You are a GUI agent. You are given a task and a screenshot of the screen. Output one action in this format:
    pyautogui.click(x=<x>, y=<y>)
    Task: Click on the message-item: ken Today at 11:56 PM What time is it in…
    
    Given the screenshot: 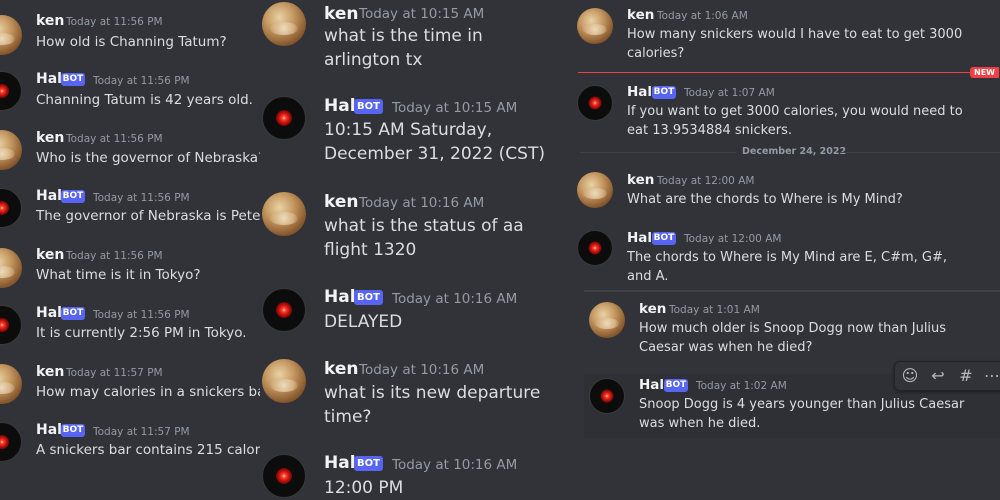 What is the action you would take?
    pyautogui.click(x=130, y=267)
    